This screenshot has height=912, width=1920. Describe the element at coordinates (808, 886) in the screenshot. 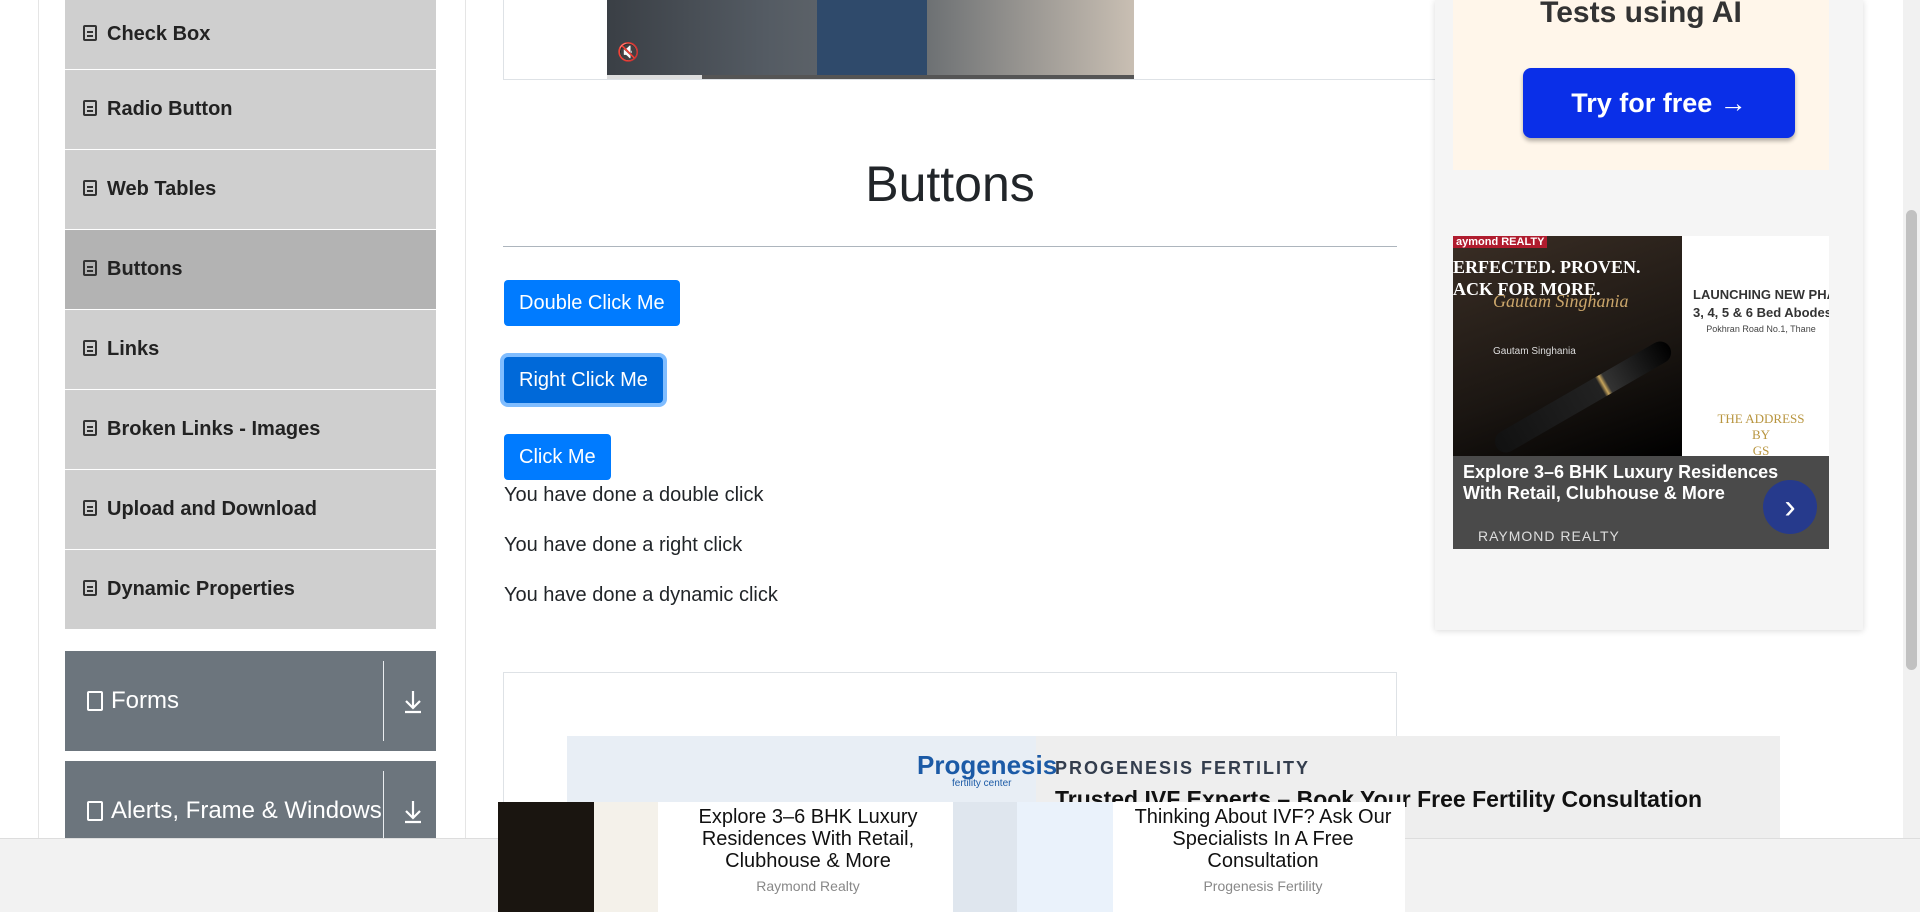

I see `ad-source: Raymond Realty` at that location.